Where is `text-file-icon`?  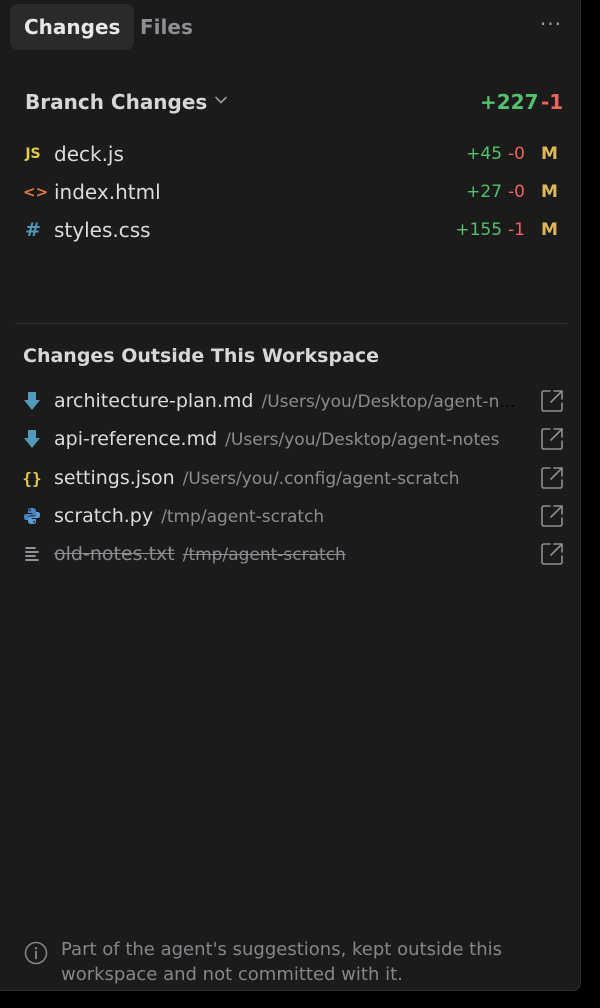
text-file-icon is located at coordinates (32, 554).